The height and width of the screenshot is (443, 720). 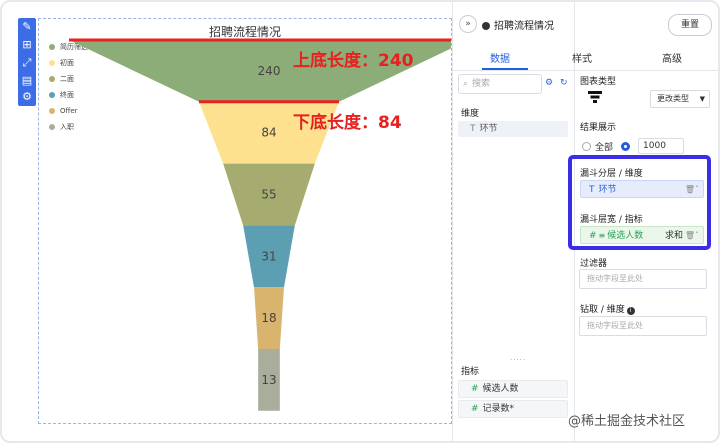 I want to click on panel-tabs: 数据 样式 高级, so click(x=585, y=56).